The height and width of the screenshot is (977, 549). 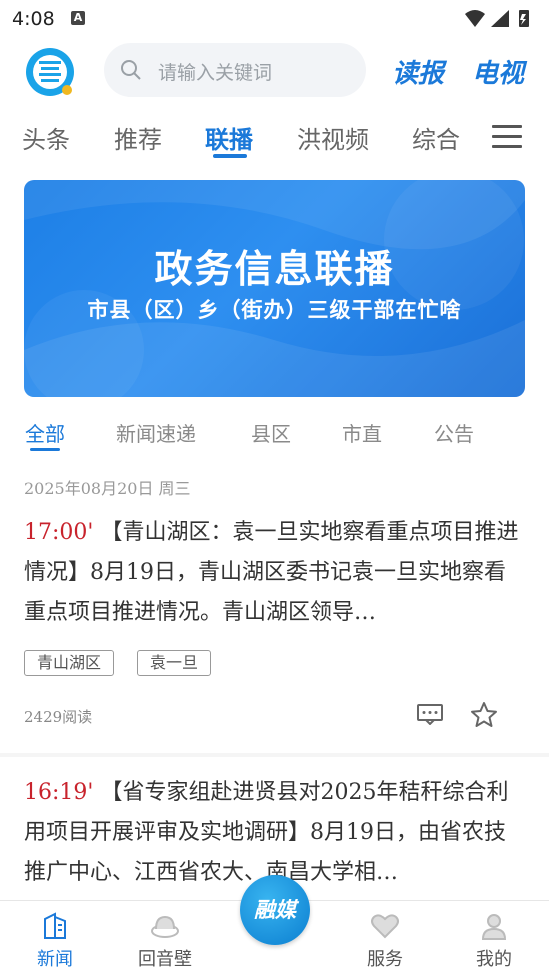 What do you see at coordinates (215, 73) in the screenshot?
I see `search-placeholder: 请输入关键词` at bounding box center [215, 73].